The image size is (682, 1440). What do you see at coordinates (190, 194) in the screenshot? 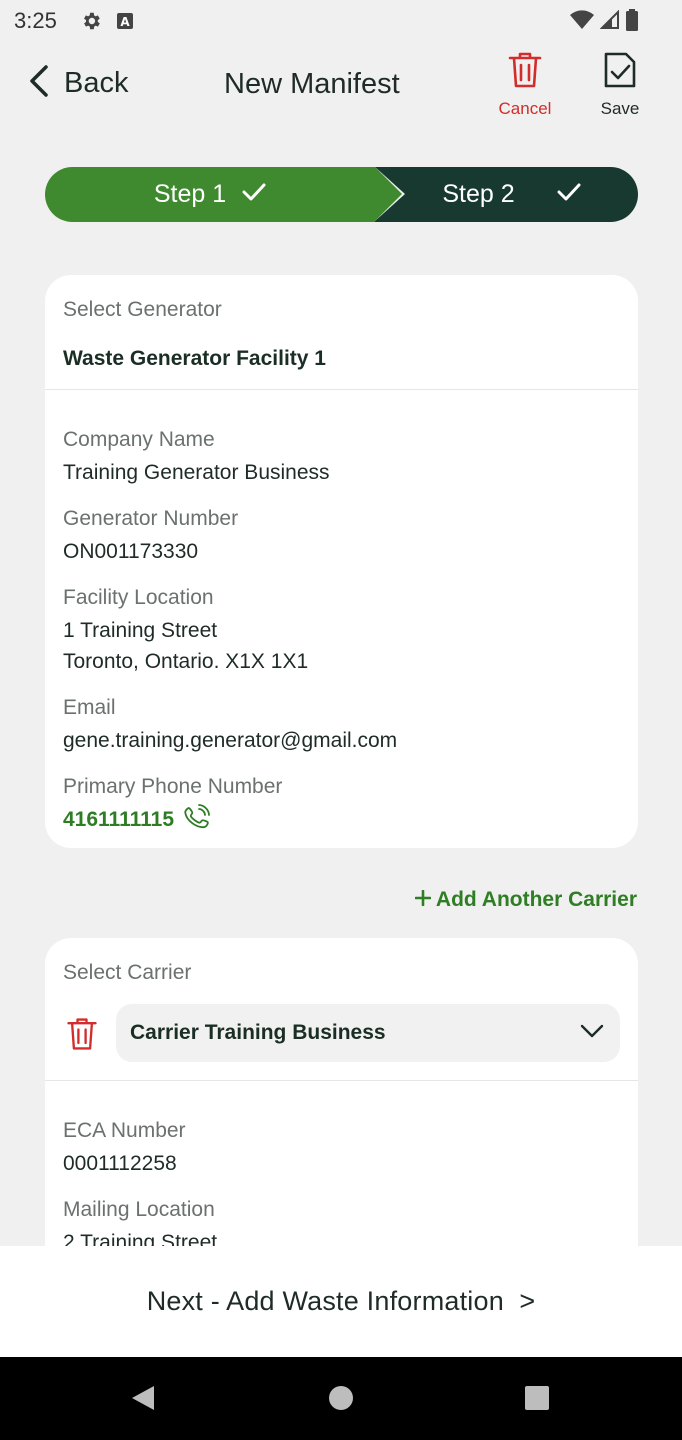
I see `step-1-label: Step 1` at bounding box center [190, 194].